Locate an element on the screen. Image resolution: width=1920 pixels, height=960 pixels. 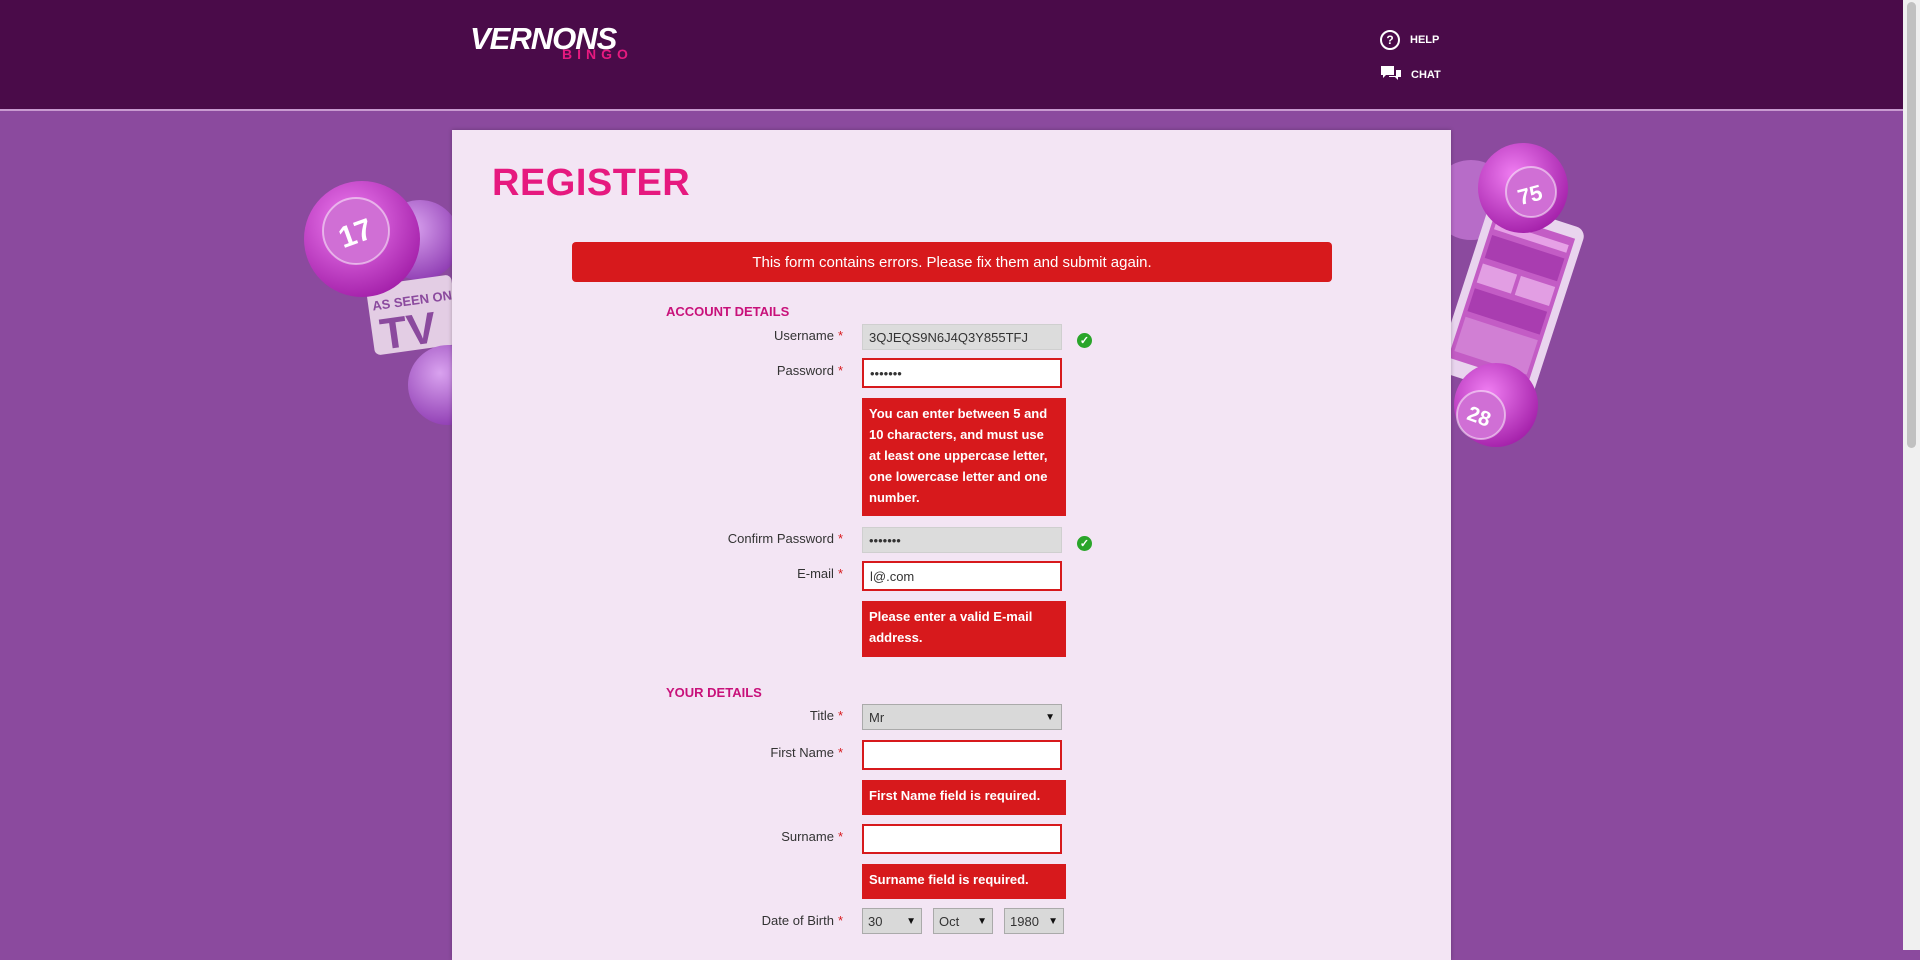
surname-error-message: Surname field is required. is located at coordinates (964, 881).